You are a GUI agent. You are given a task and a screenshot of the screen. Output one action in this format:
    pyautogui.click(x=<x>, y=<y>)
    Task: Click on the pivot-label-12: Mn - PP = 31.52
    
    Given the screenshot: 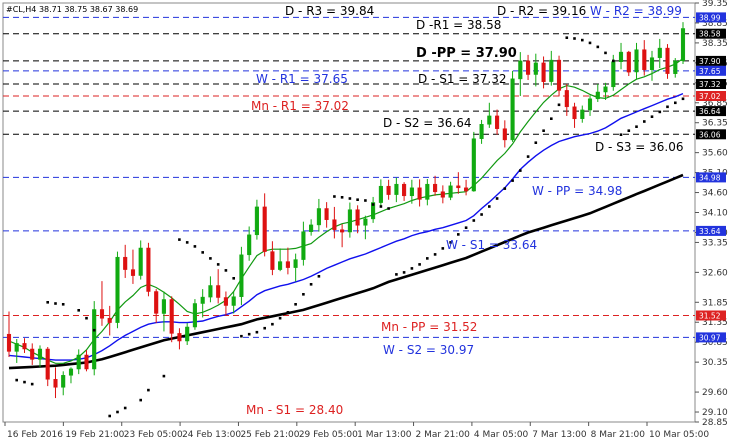 What is the action you would take?
    pyautogui.click(x=429, y=327)
    